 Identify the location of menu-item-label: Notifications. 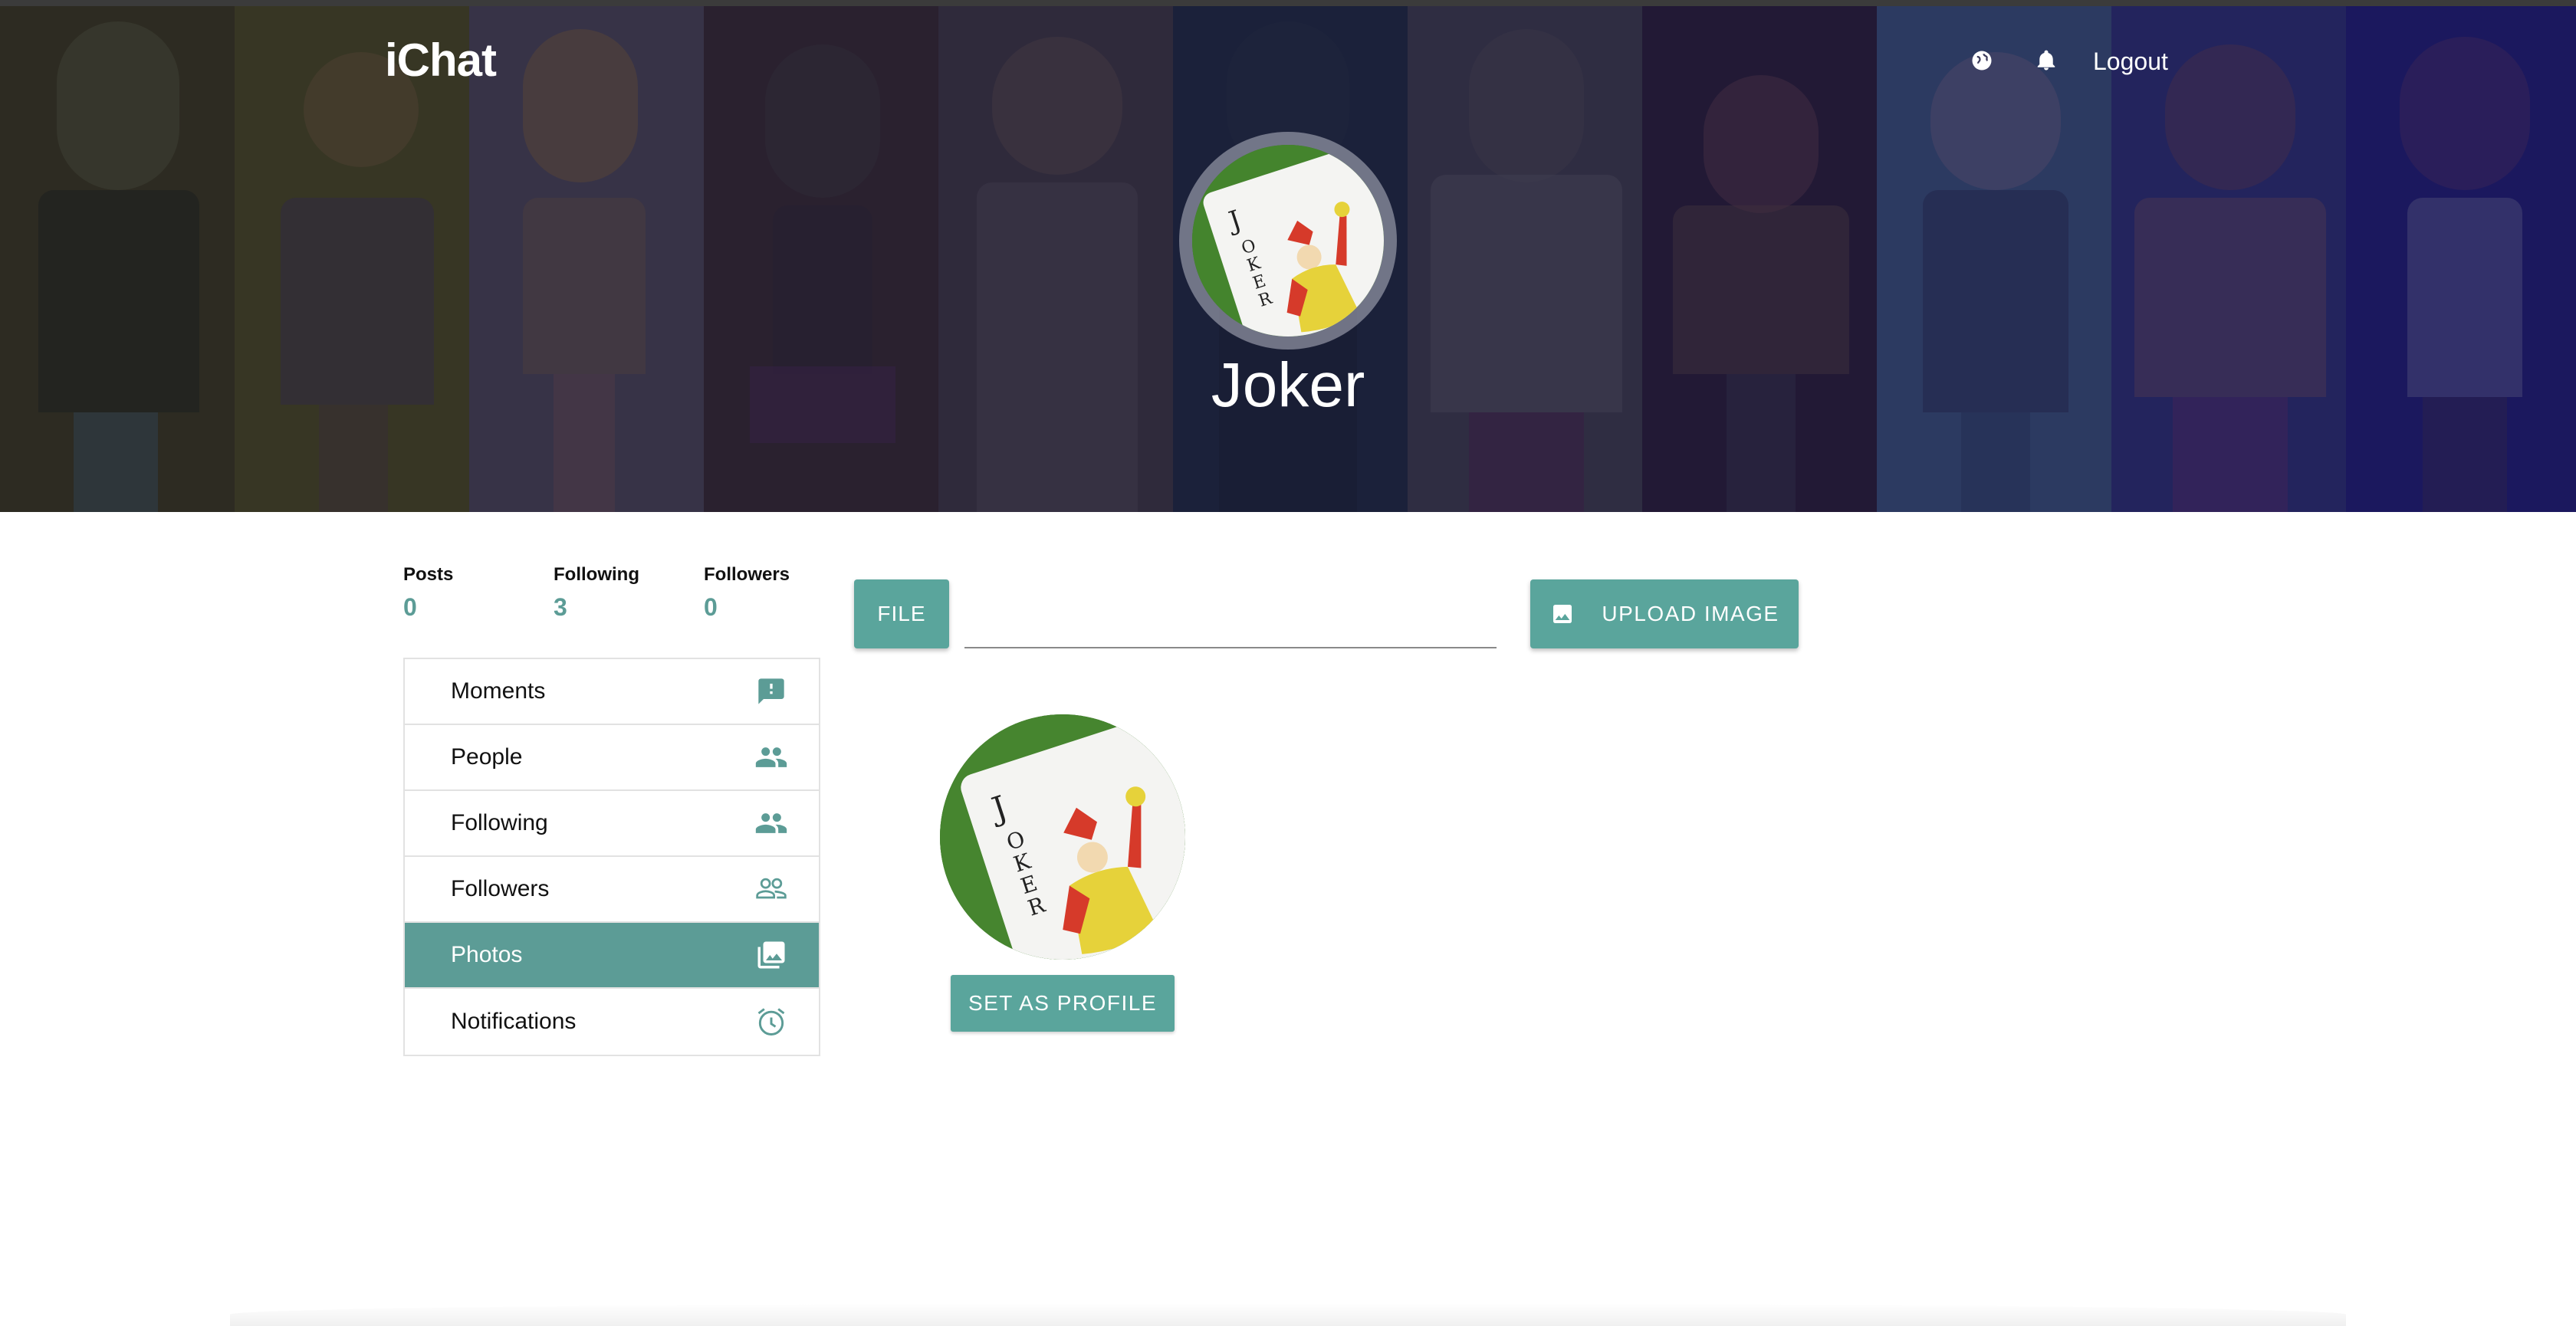
(514, 1022).